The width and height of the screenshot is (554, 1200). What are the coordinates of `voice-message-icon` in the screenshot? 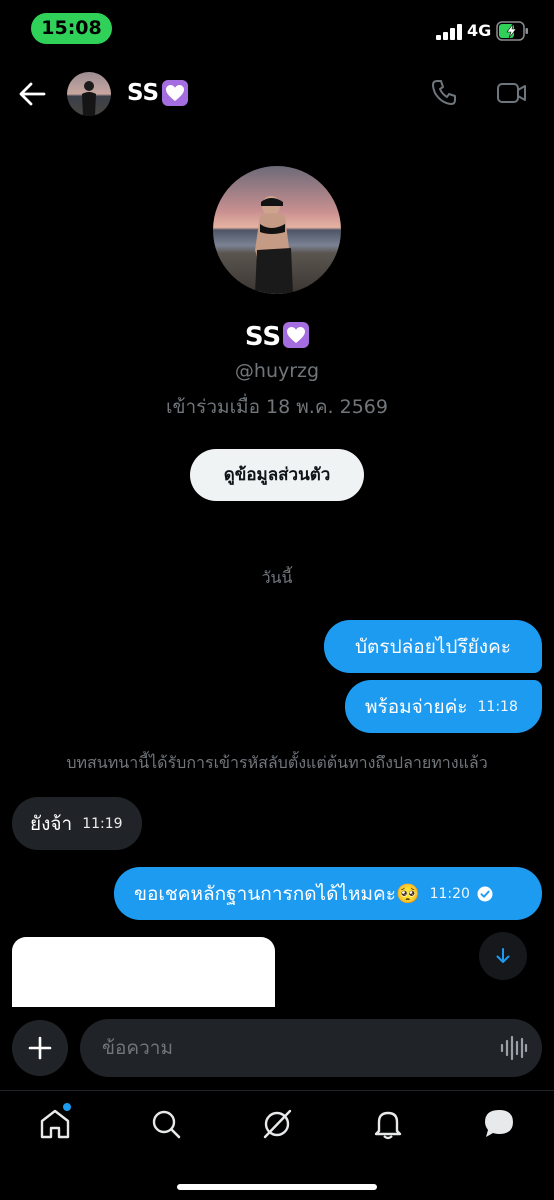 It's located at (514, 1048).